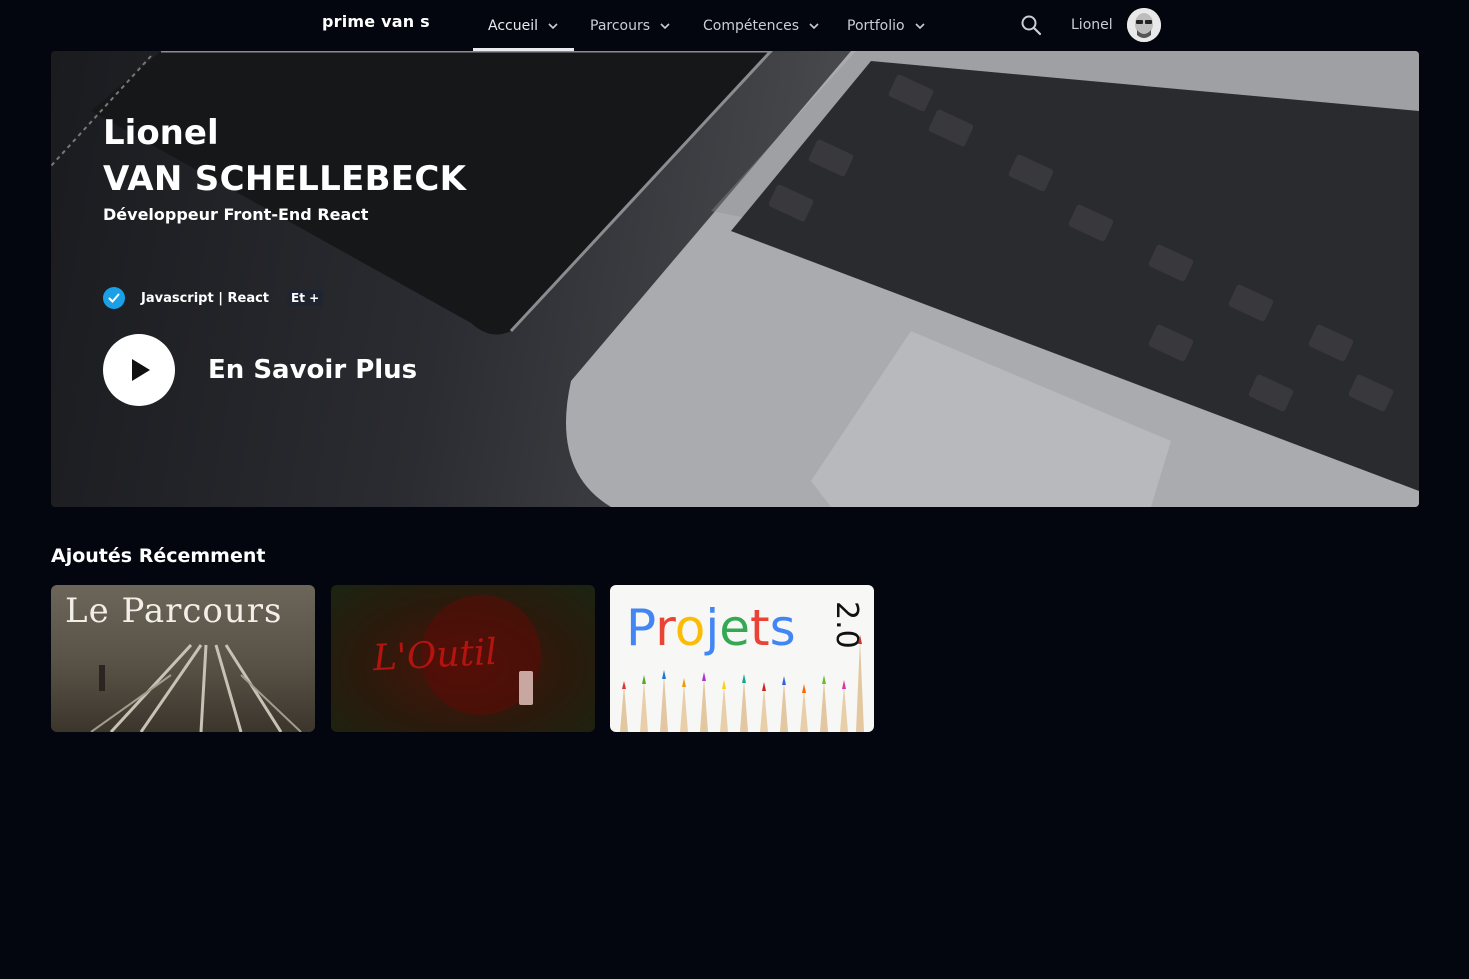 The image size is (1469, 979). Describe the element at coordinates (174, 611) in the screenshot. I see `card-title: Le Parcours` at that location.